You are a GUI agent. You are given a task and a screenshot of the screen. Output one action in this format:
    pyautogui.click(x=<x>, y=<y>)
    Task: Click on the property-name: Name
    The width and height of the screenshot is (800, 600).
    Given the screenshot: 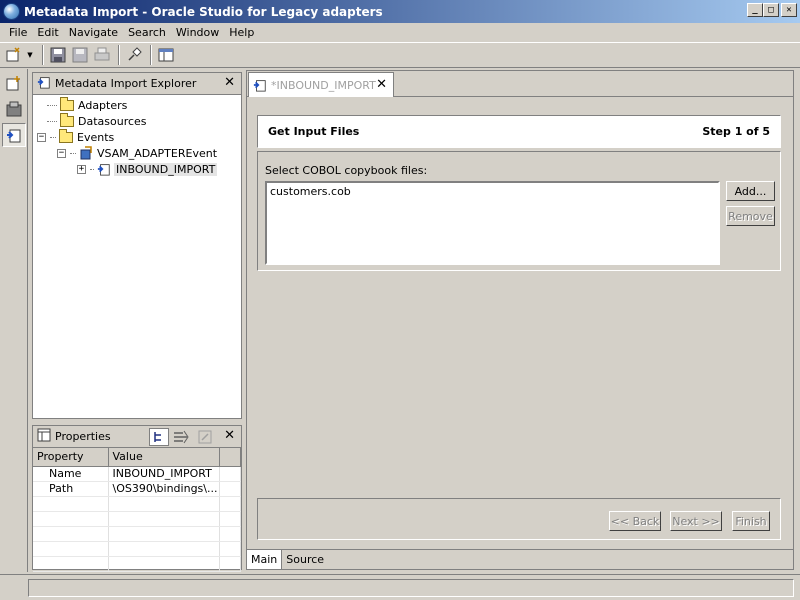 What is the action you would take?
    pyautogui.click(x=71, y=474)
    